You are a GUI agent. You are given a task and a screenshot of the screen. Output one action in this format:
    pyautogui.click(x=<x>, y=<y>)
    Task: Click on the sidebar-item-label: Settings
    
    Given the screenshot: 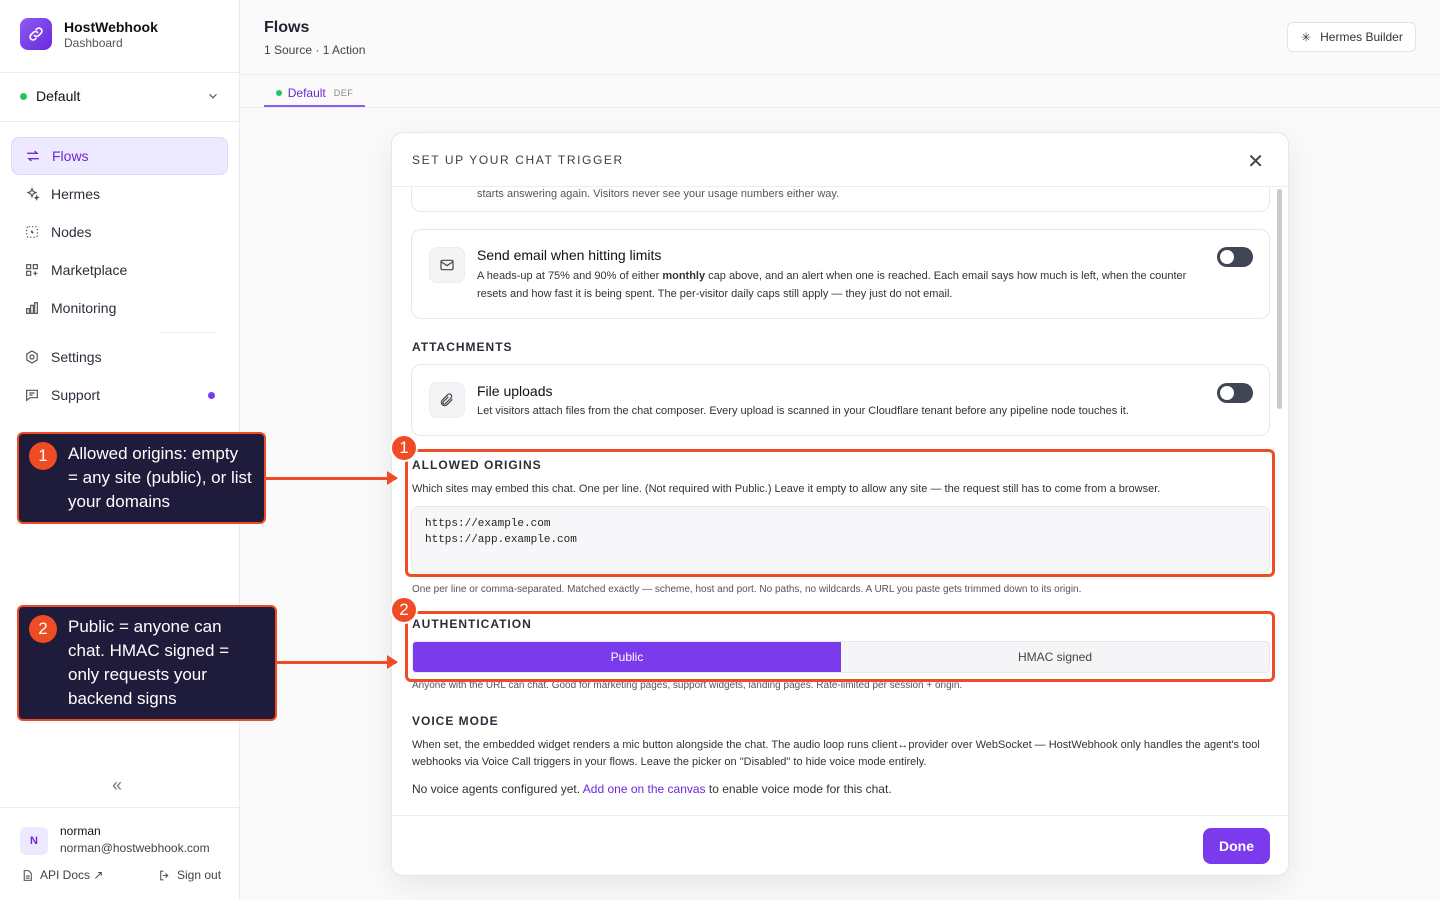 What is the action you would take?
    pyautogui.click(x=76, y=357)
    